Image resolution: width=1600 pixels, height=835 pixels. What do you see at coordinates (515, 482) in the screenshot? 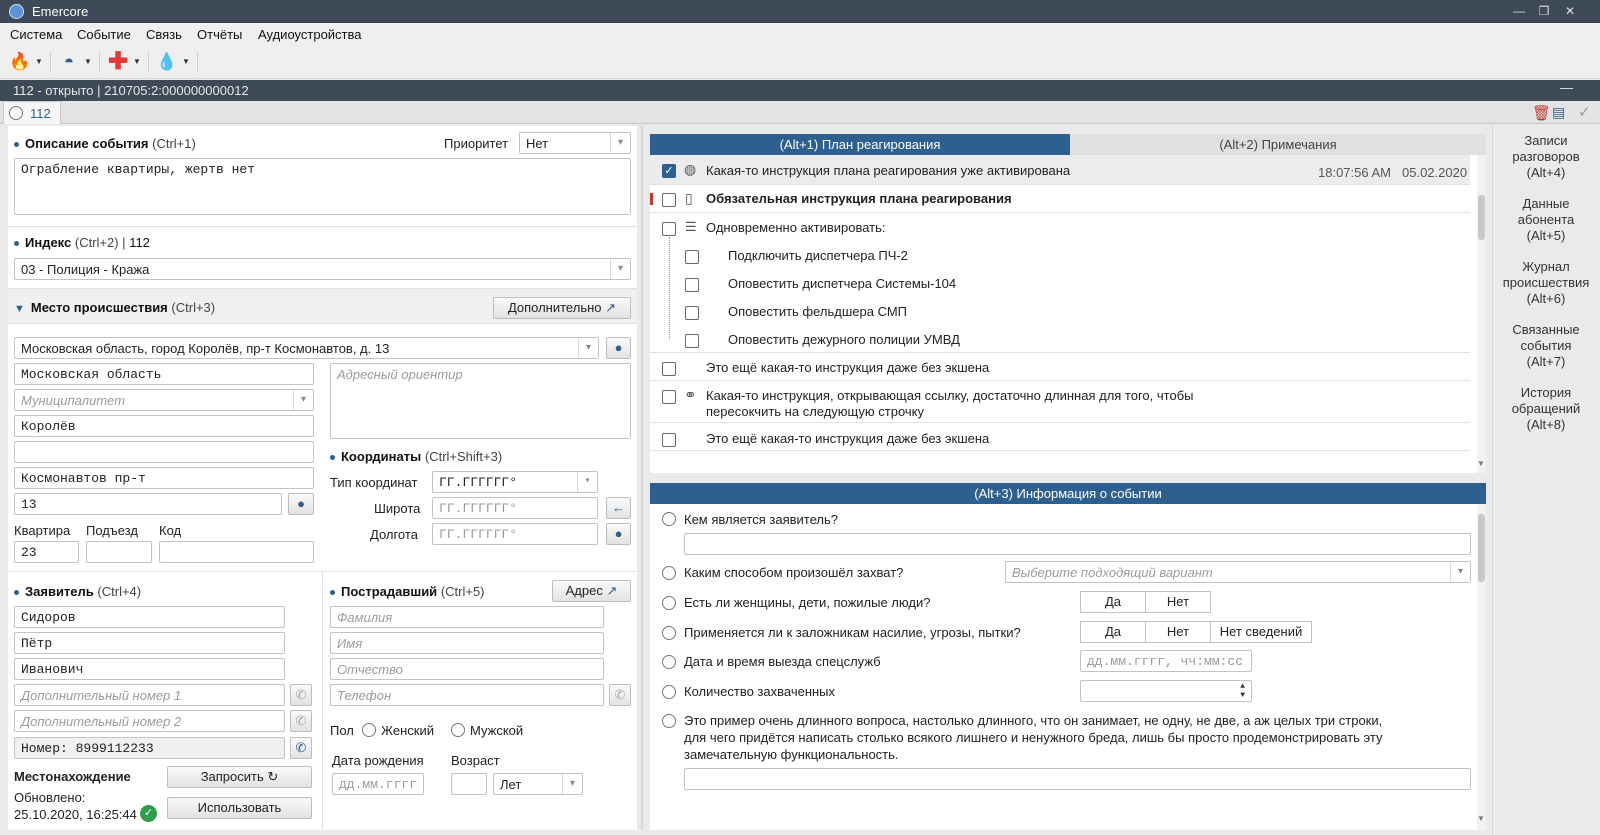
I see `coord-type-select: ГГ.ГГГГГГ° ▾` at bounding box center [515, 482].